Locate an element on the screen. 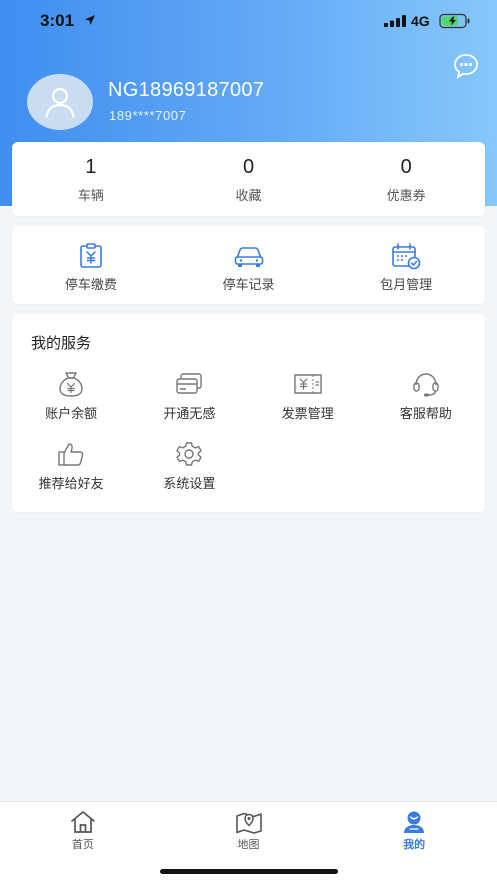 This screenshot has width=497, height=884. stats-card: 1 车辆 0 收藏 0 优惠券 is located at coordinates (248, 179).